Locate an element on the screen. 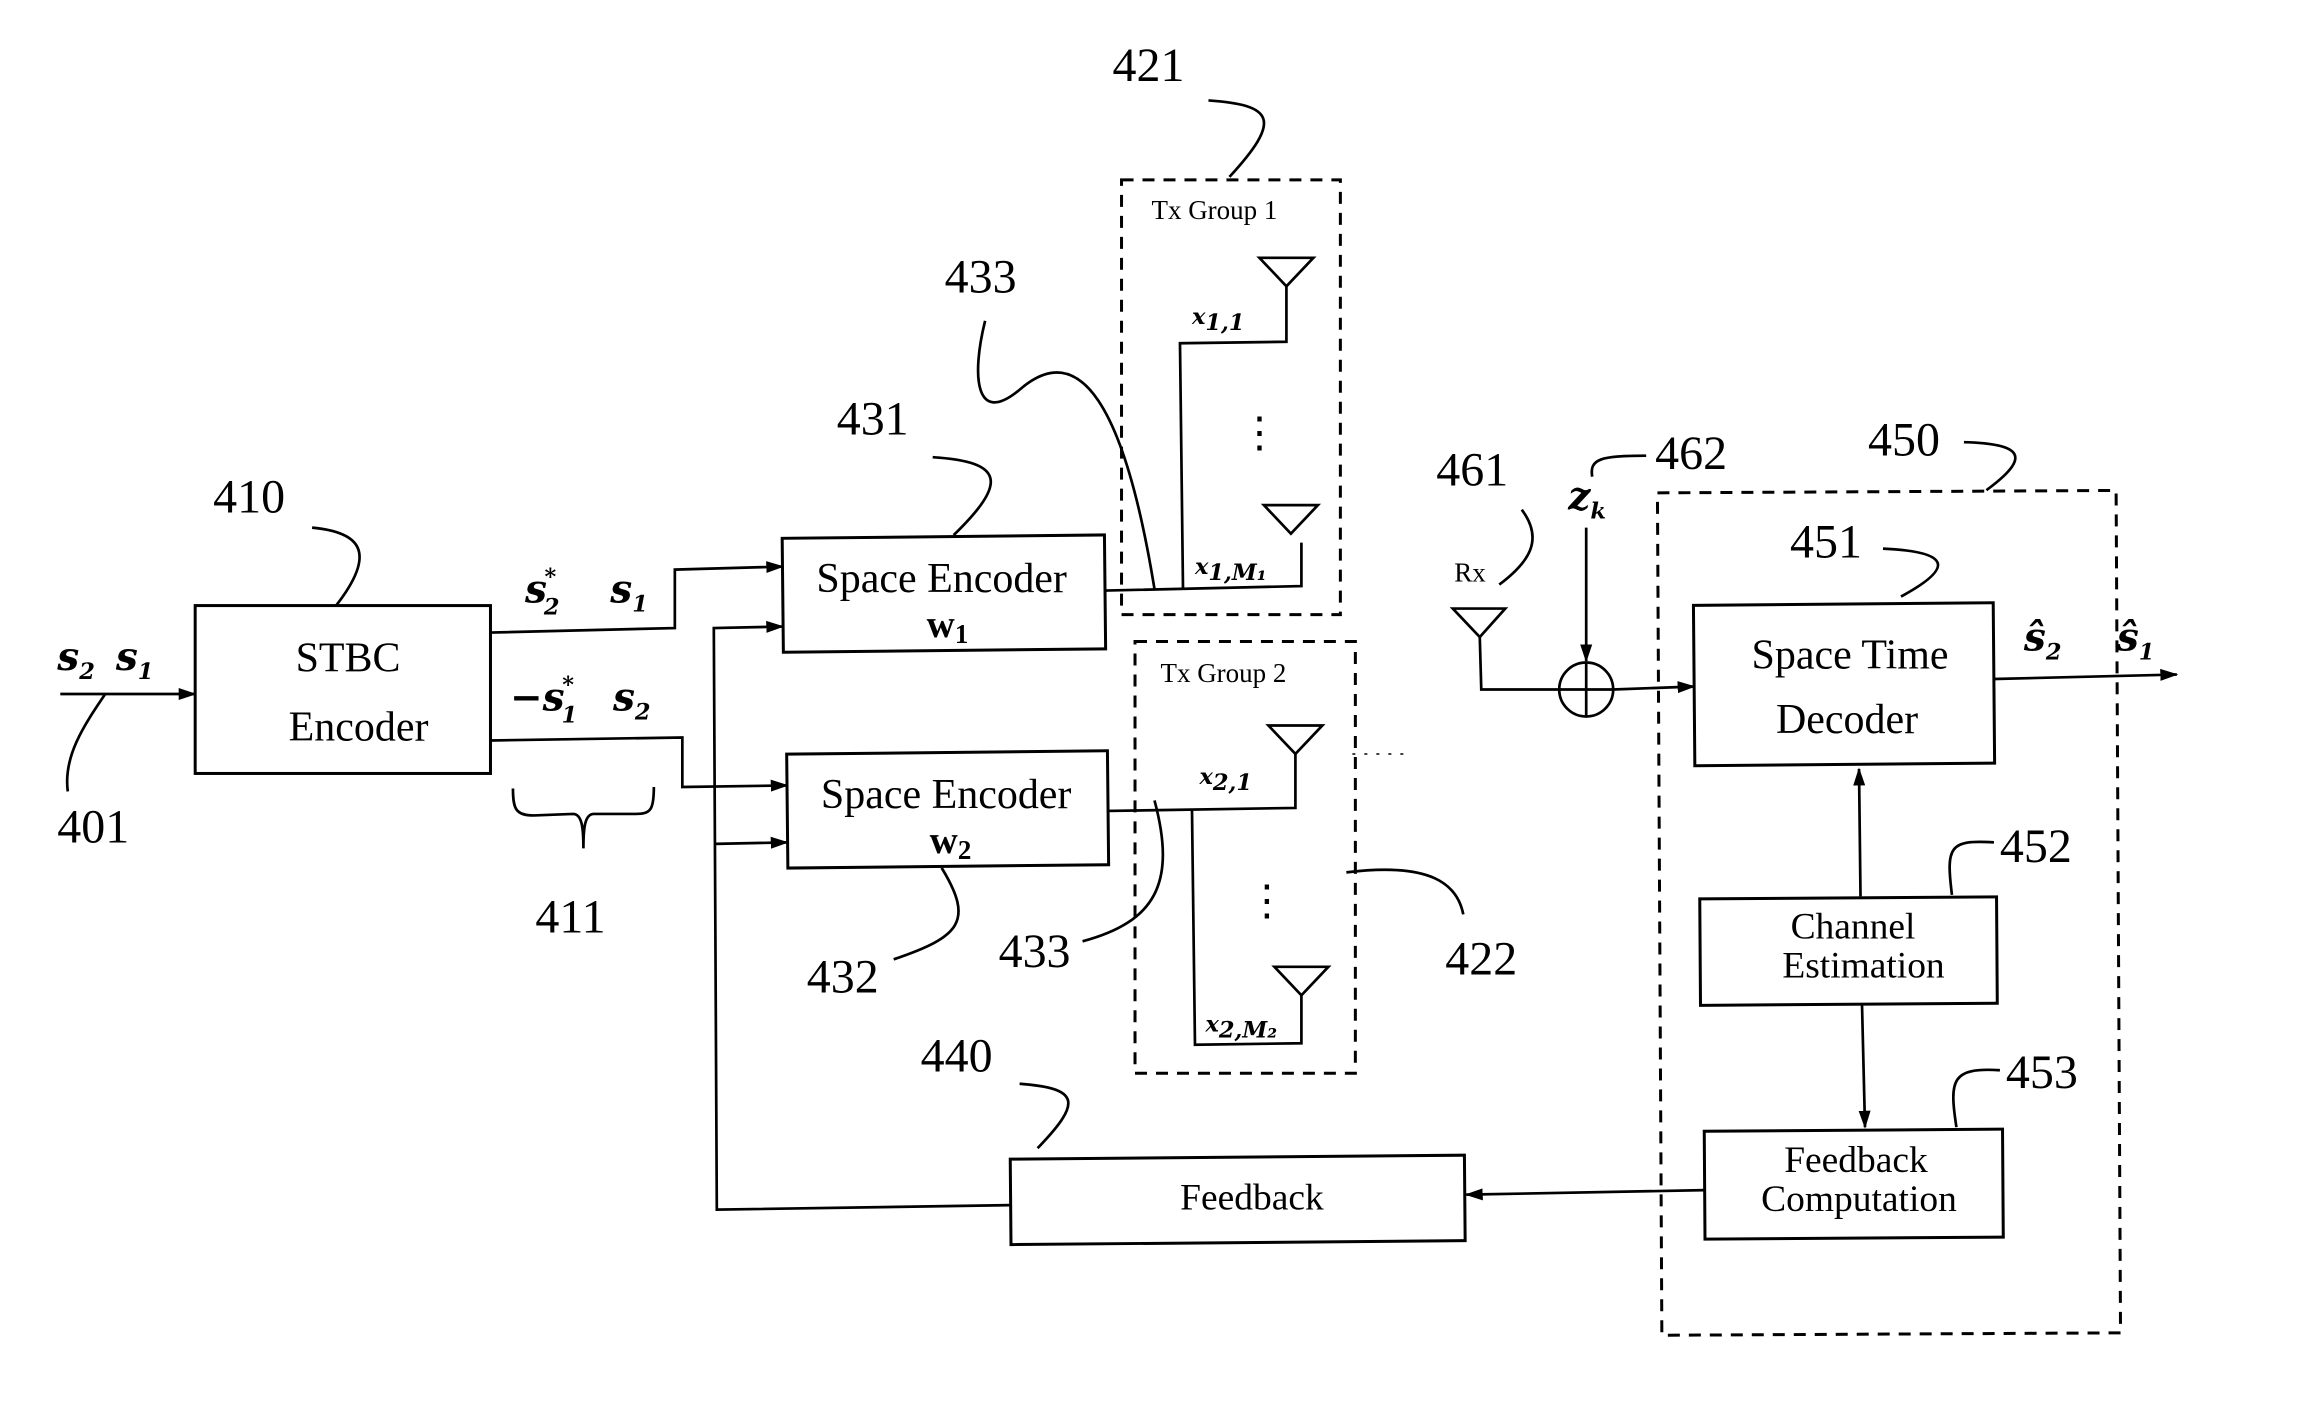 This screenshot has width=2324, height=1418. ref-462: 462 is located at coordinates (1691, 453).